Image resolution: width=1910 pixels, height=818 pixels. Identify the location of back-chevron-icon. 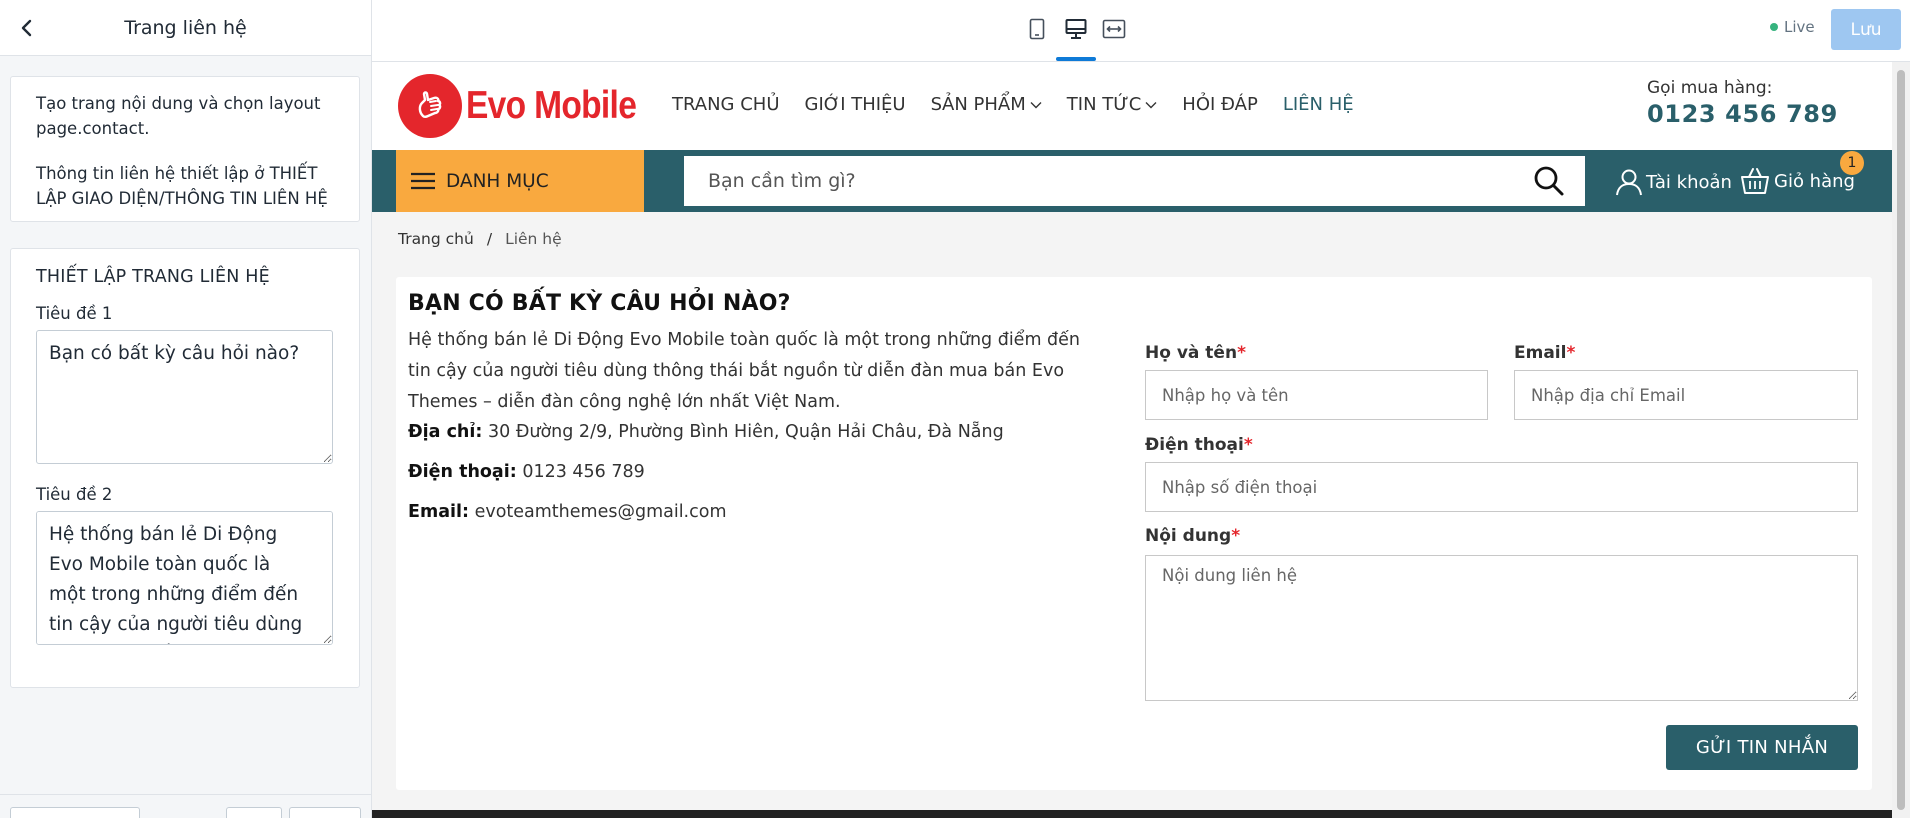
(27, 28).